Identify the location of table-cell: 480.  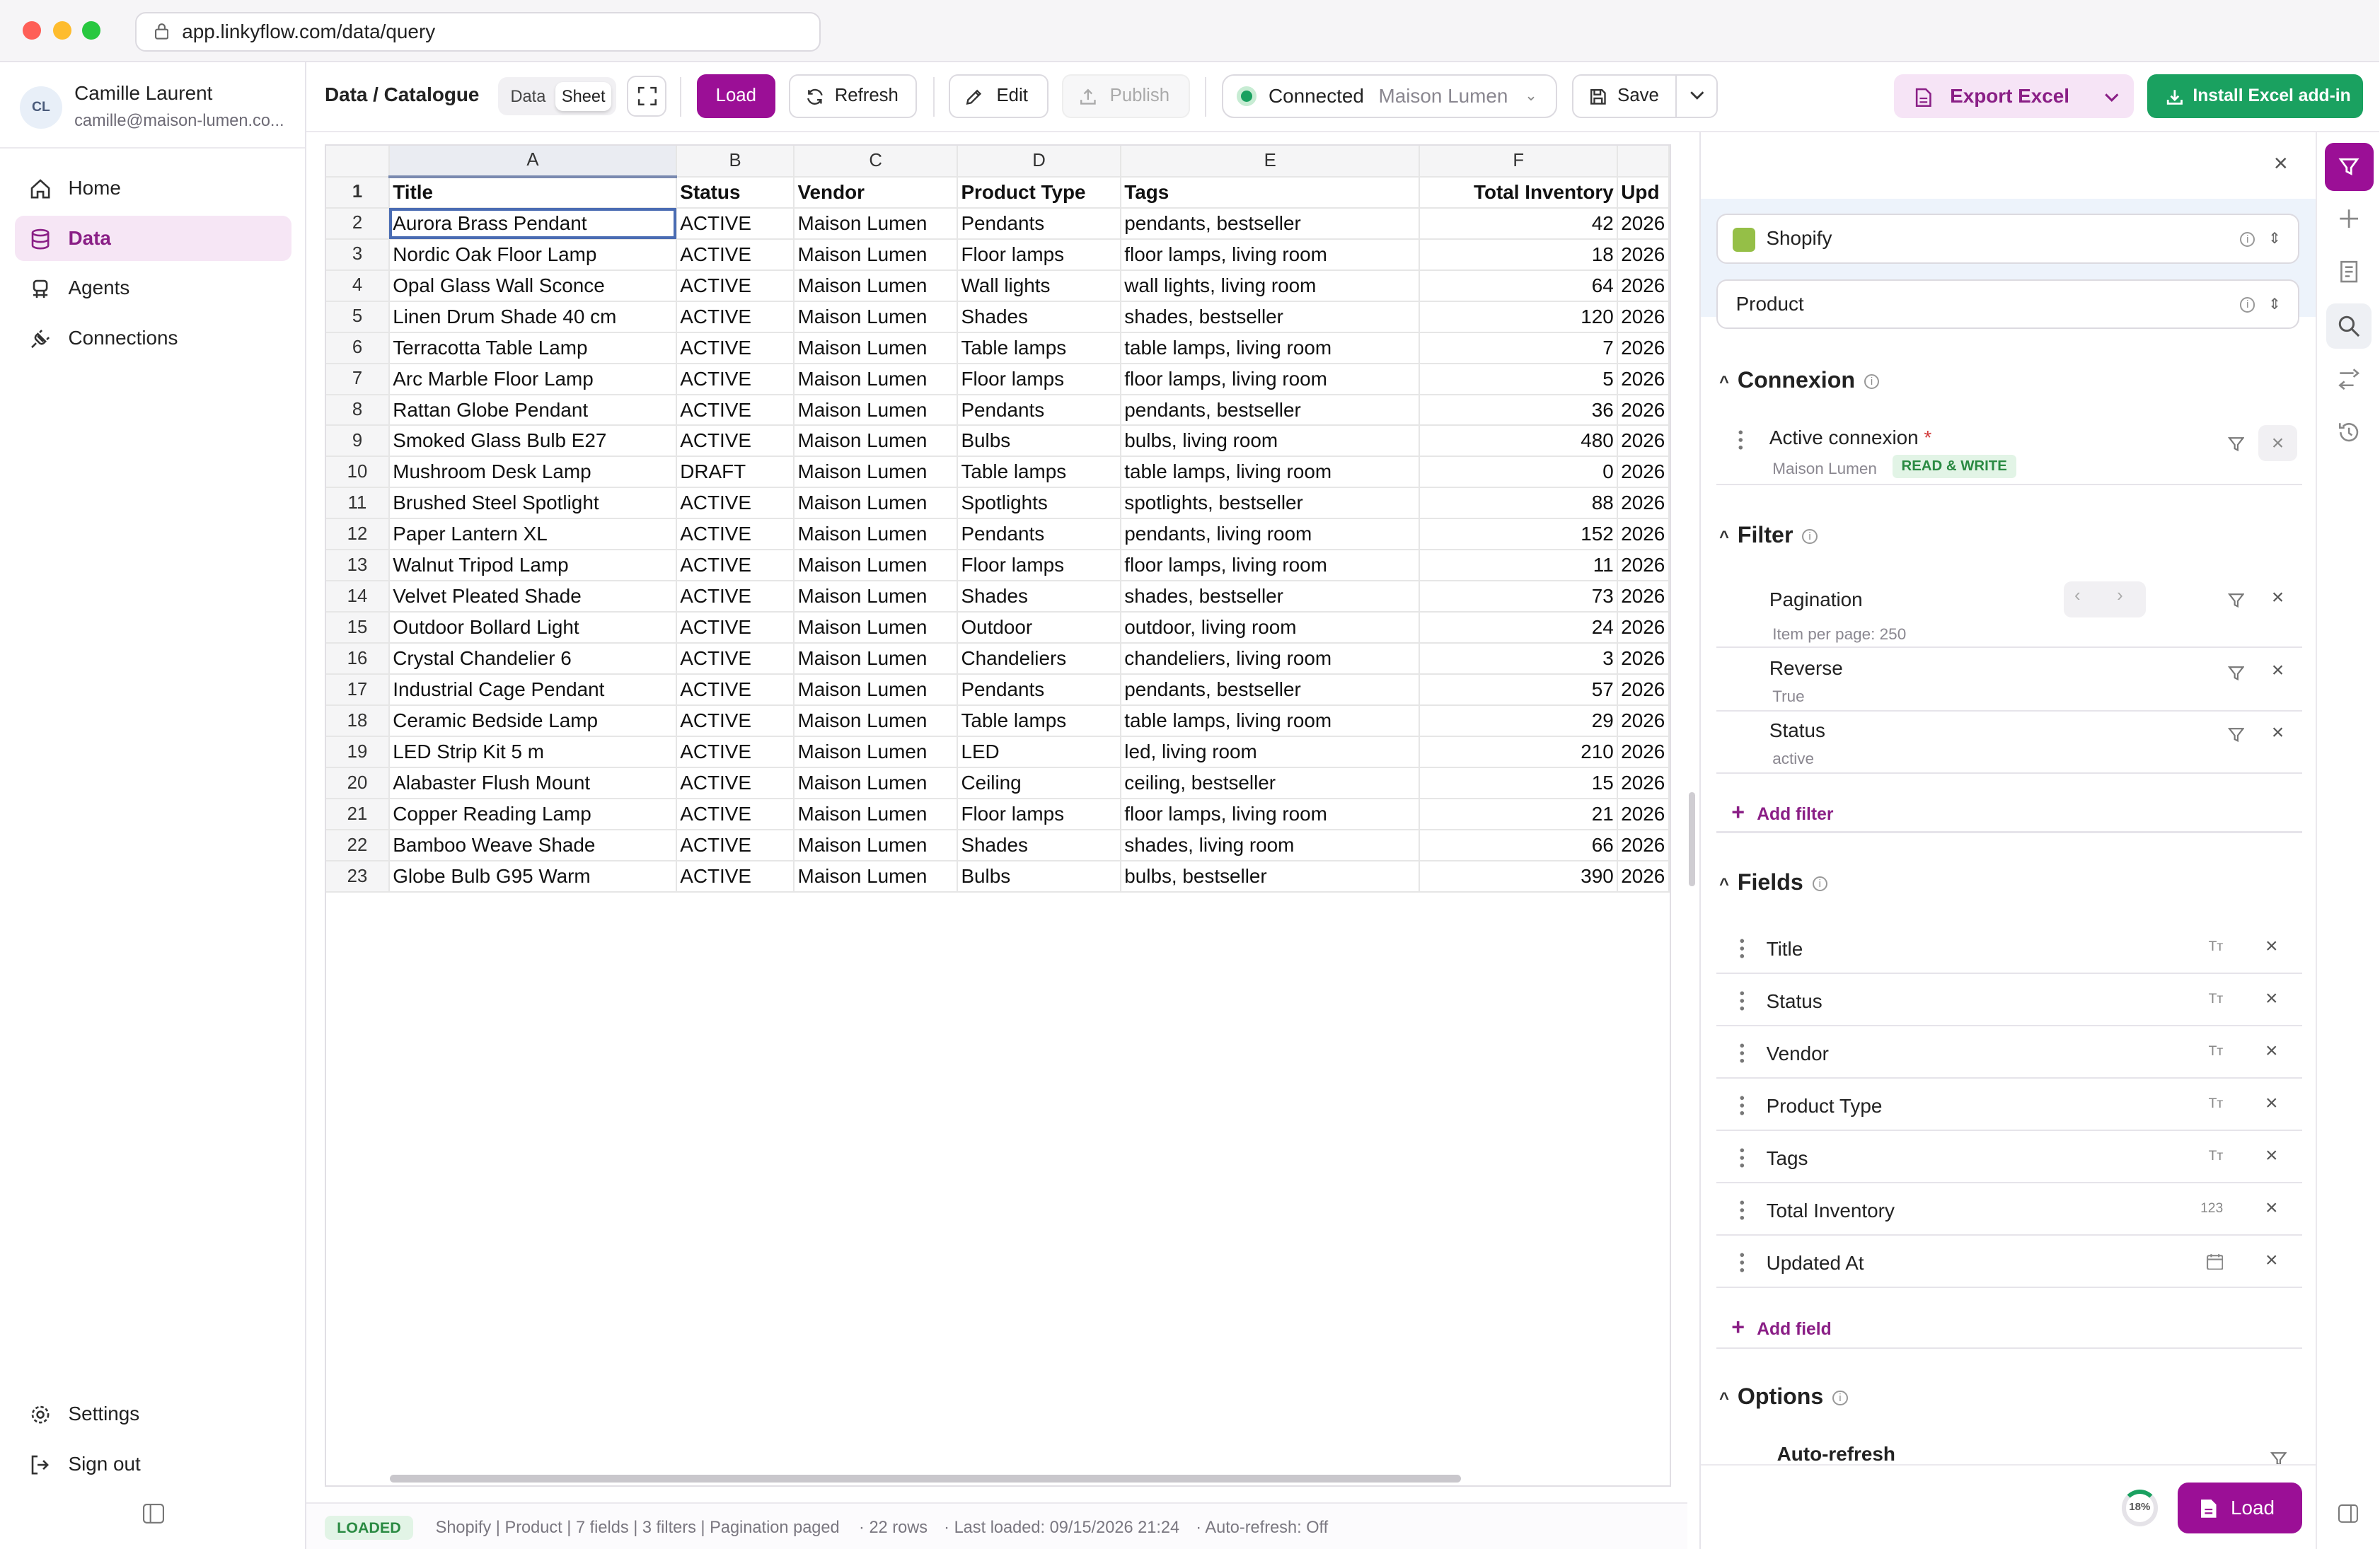
(1519, 442).